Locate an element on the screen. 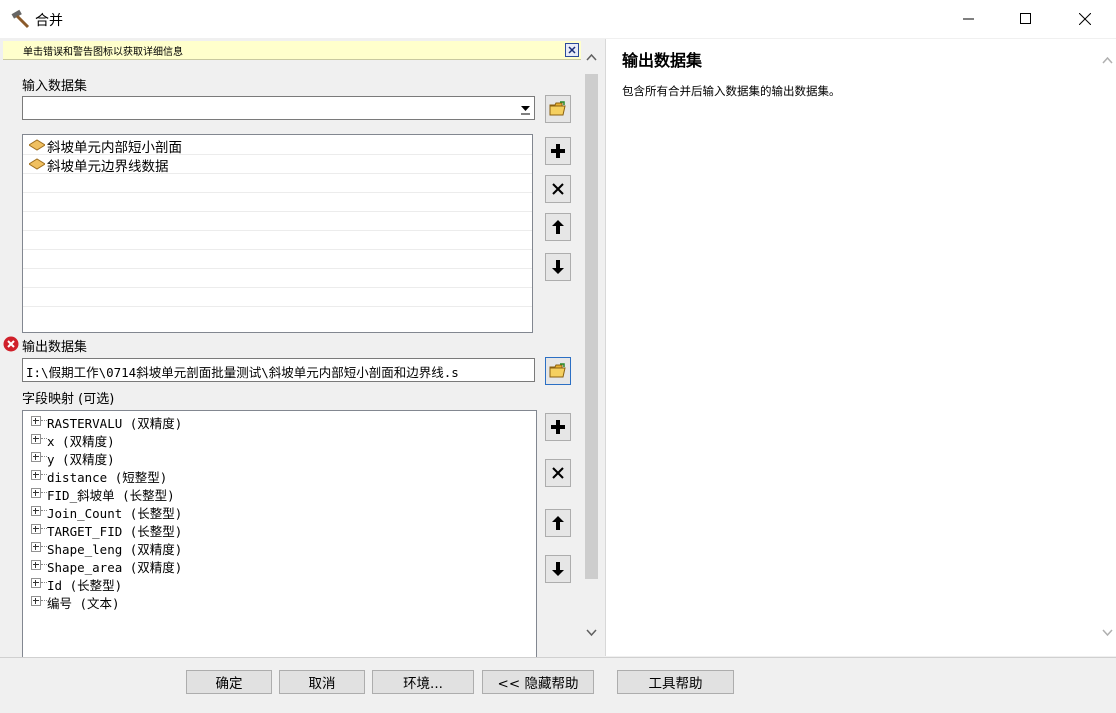 The height and width of the screenshot is (713, 1116). button-bar: 确定 取消 环境... << 隐藏帮助 工具帮助 is located at coordinates (558, 685).